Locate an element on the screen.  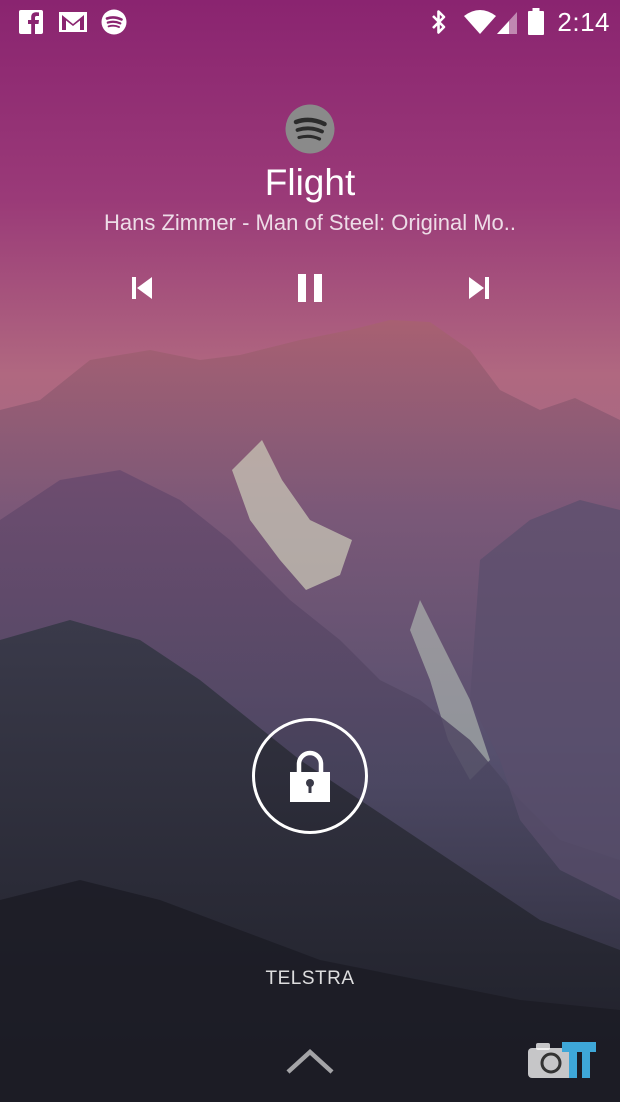
carrier-label: TELSTRA is located at coordinates (310, 978).